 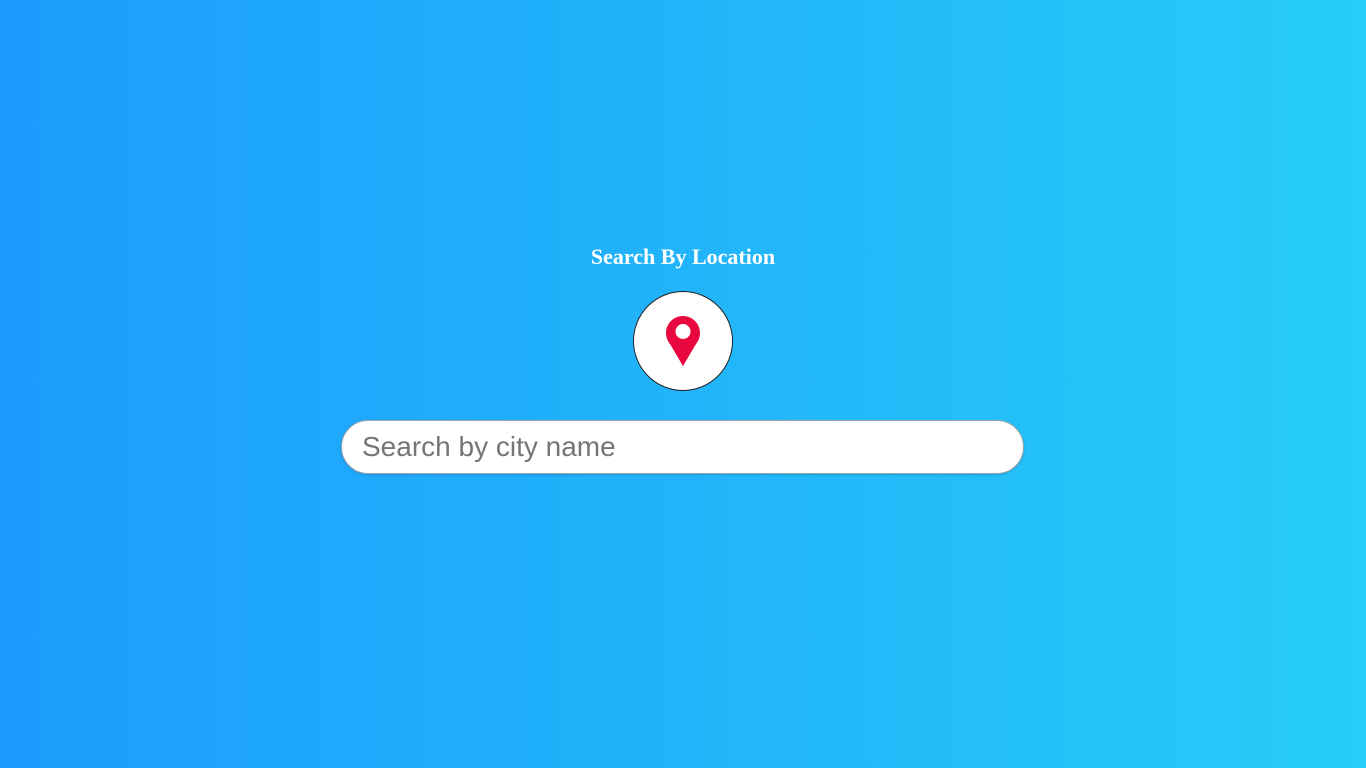 I want to click on page-title: Search By Location, so click(x=683, y=256).